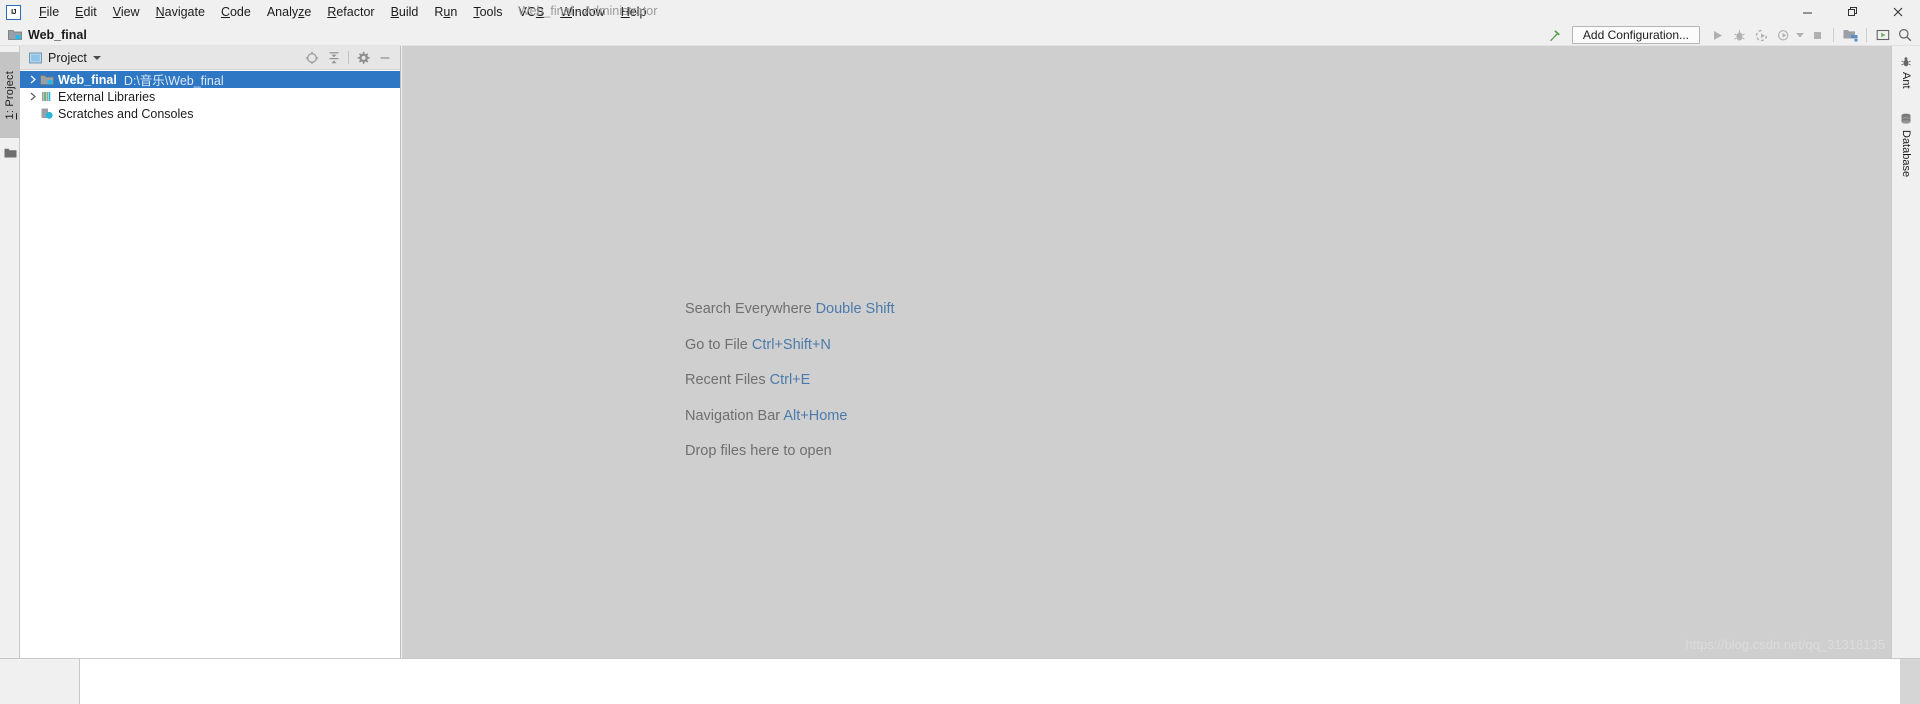 This screenshot has width=1920, height=704. I want to click on menu-item-file: File, so click(49, 12).